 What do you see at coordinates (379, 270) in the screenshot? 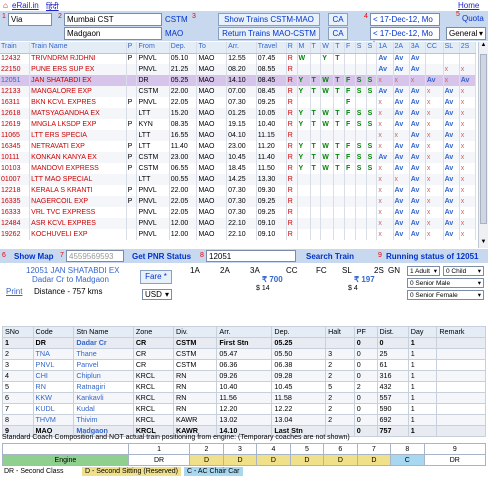
I see `fare-class-2s: 2S` at bounding box center [379, 270].